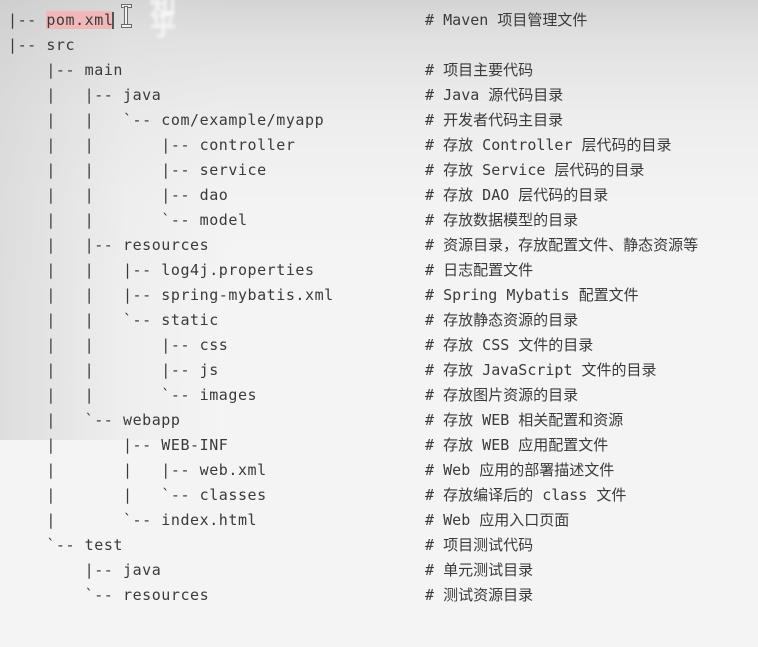 The image size is (758, 647). Describe the element at coordinates (233, 470) in the screenshot. I see `tree-node-name: web.xml` at that location.